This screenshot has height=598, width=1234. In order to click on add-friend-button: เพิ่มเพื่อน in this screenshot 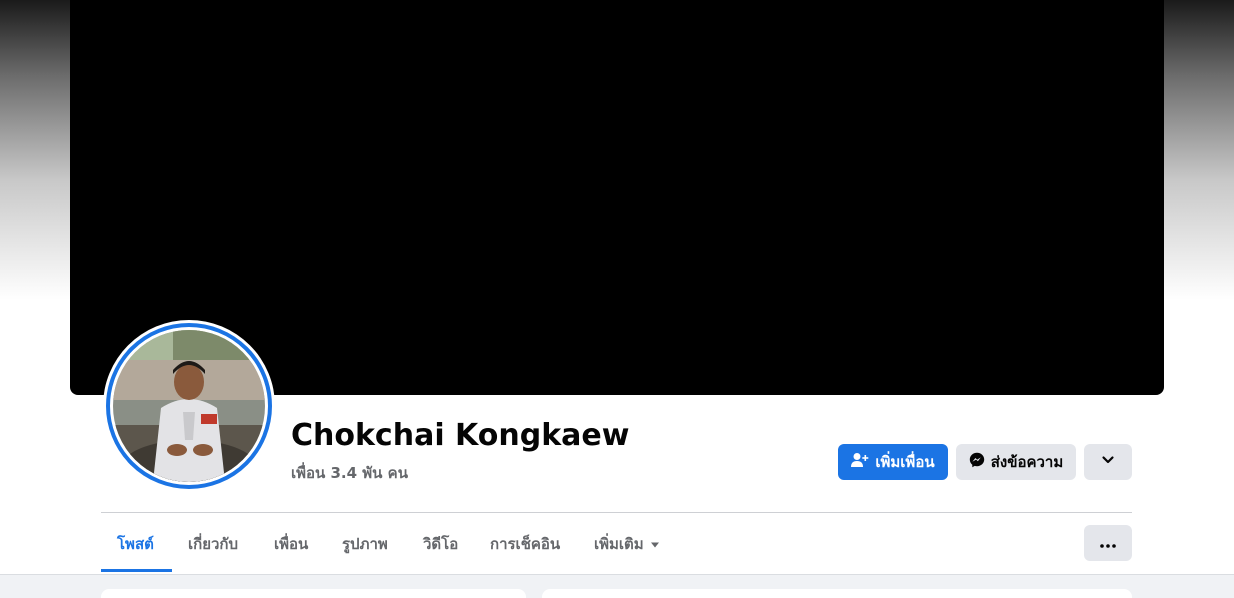, I will do `click(893, 462)`.